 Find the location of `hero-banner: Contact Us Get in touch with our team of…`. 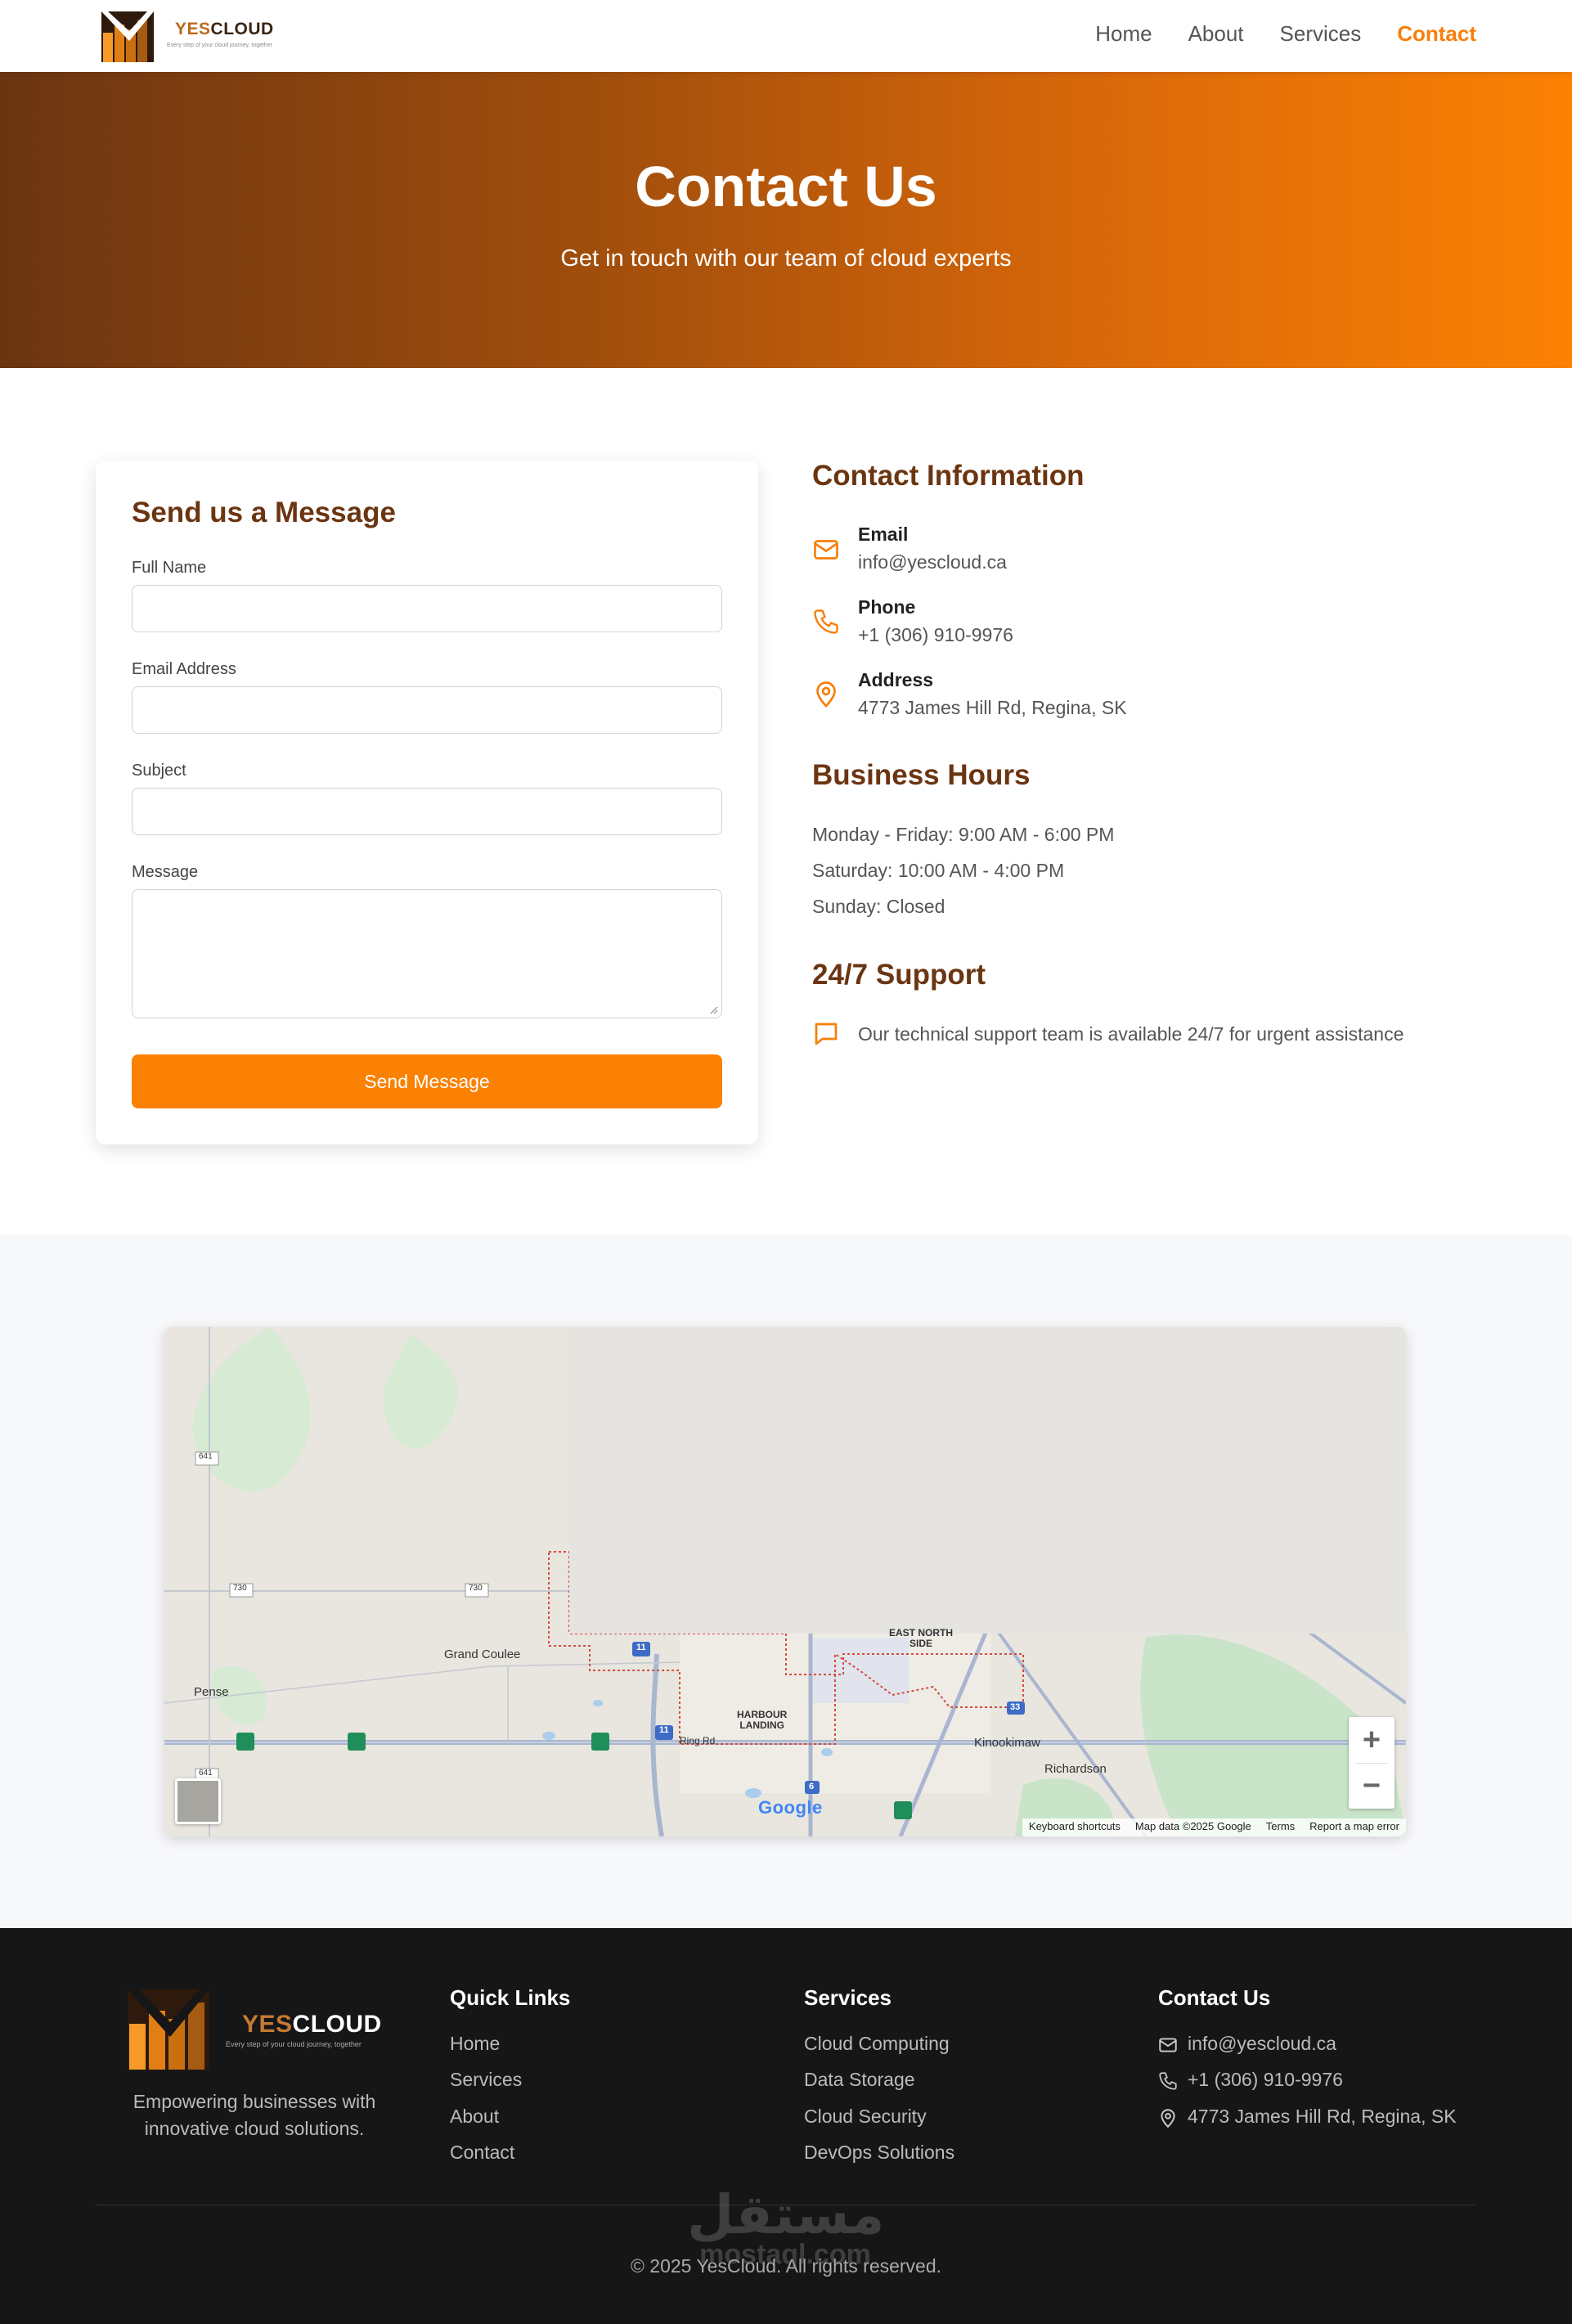

hero-banner: Contact Us Get in touch with our team of… is located at coordinates (786, 220).